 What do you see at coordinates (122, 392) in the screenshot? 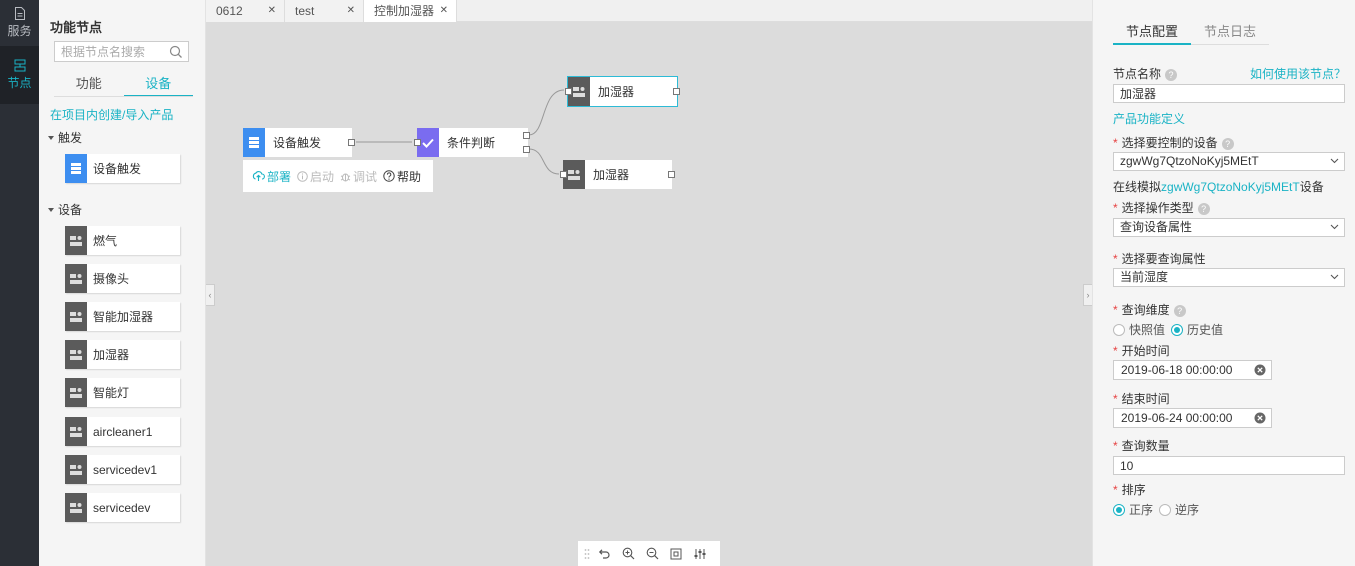
I see `palette-node-smart-light: 智能灯` at bounding box center [122, 392].